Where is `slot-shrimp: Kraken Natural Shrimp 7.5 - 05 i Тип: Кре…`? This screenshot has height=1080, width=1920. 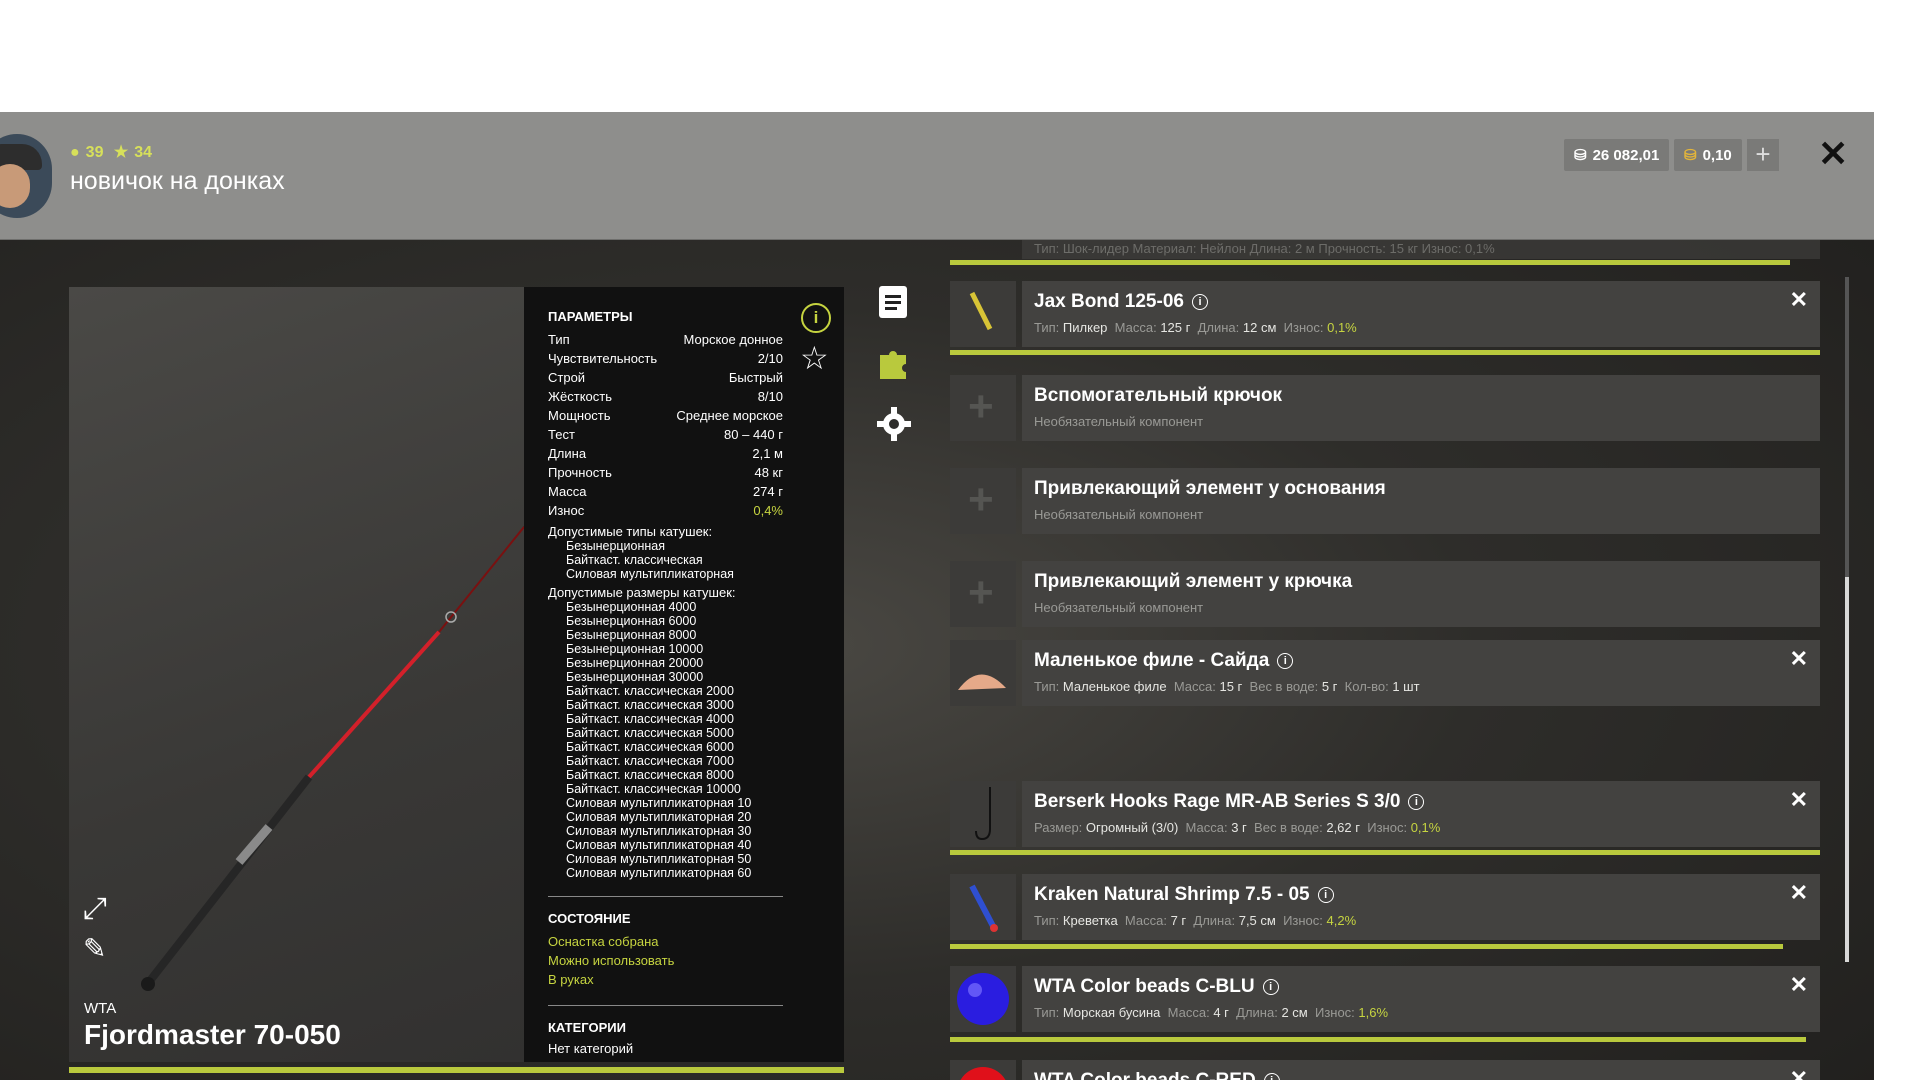
slot-shrimp: Kraken Natural Shrimp 7.5 - 05 i Тип: Кре… is located at coordinates (1385, 907).